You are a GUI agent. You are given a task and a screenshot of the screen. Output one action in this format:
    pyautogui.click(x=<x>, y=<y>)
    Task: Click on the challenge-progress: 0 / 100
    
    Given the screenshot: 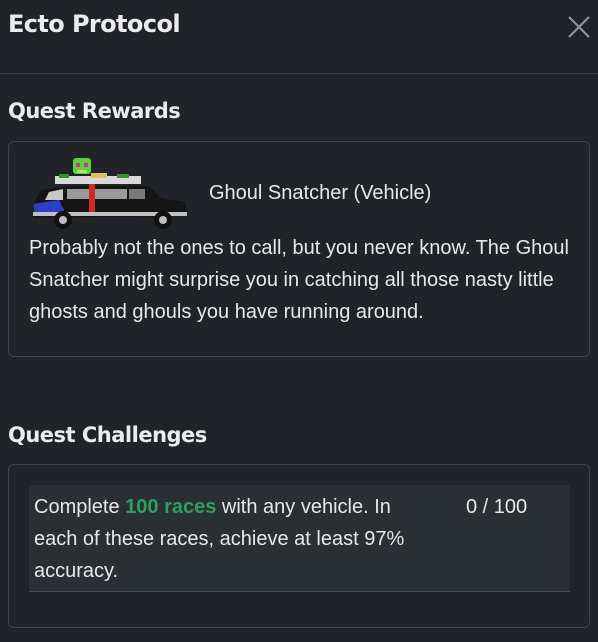 What is the action you would take?
    pyautogui.click(x=497, y=507)
    